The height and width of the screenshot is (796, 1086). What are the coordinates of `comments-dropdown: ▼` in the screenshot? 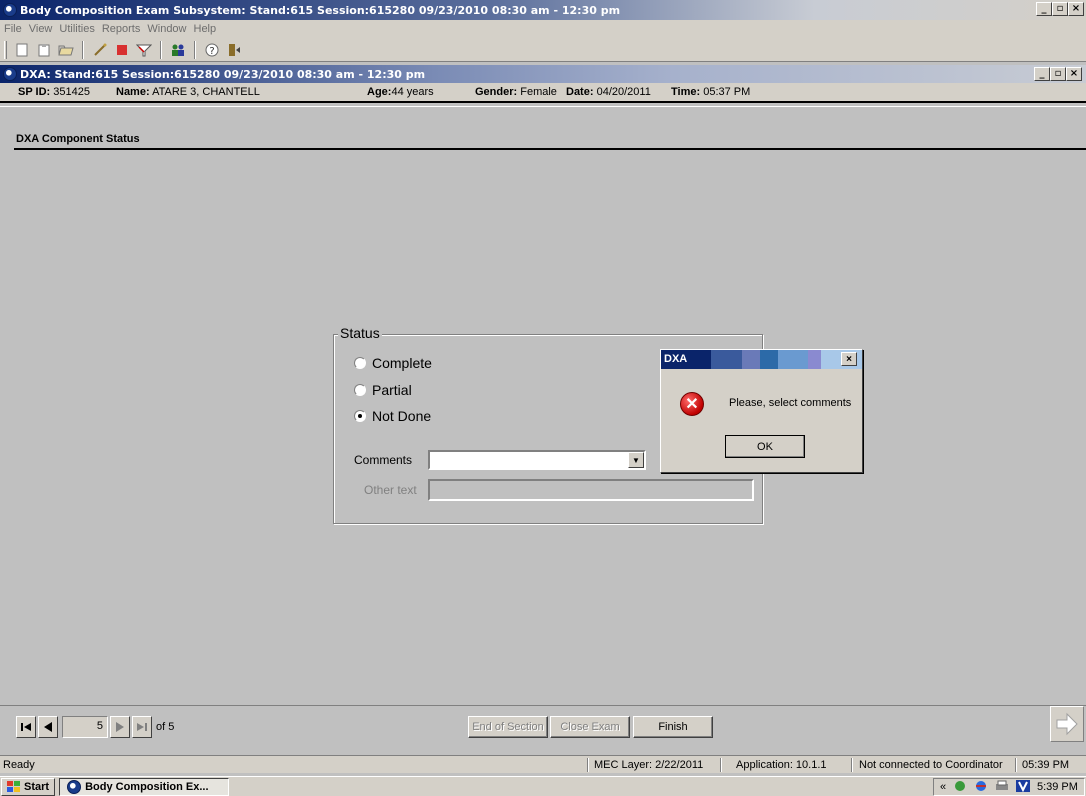 It's located at (537, 460).